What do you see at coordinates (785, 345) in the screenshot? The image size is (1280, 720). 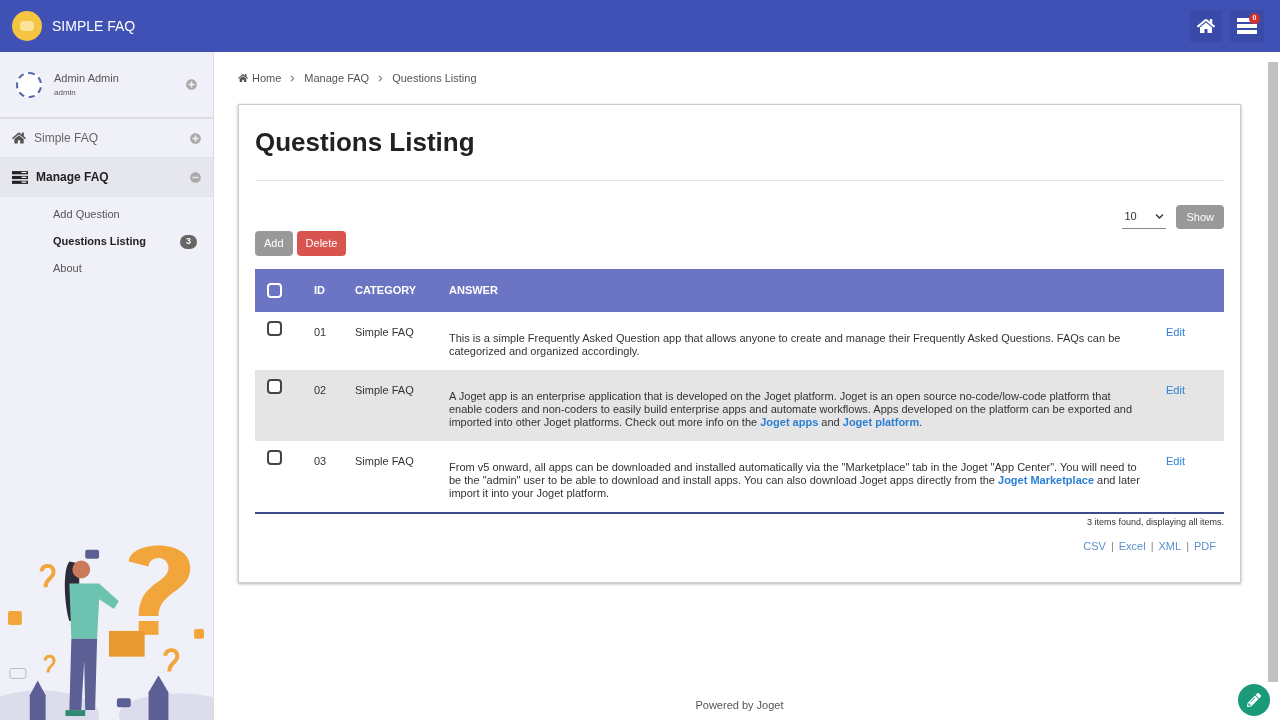 I see `answer-text: This is a simple Frequently Asked Question app that allows anyone to create and manage their Frequently Asked Questions. FAQs can be categorized and organized accordingly.` at bounding box center [785, 345].